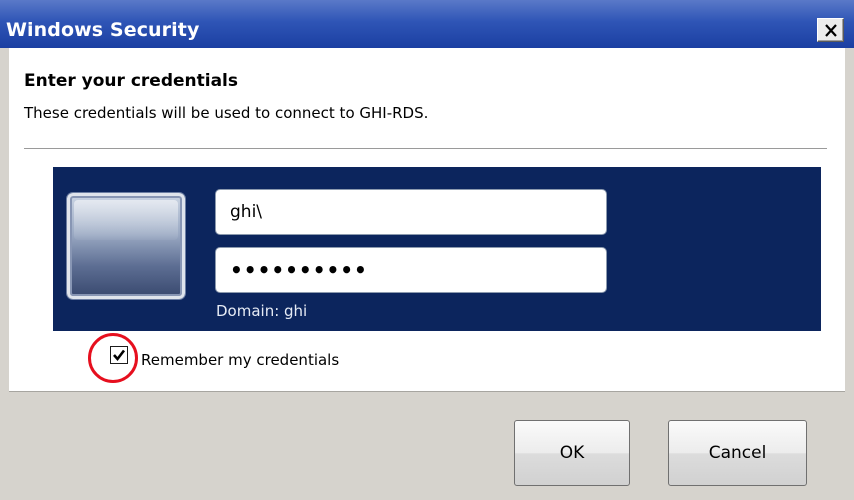 The image size is (854, 500). Describe the element at coordinates (425, 149) in the screenshot. I see `divider` at that location.